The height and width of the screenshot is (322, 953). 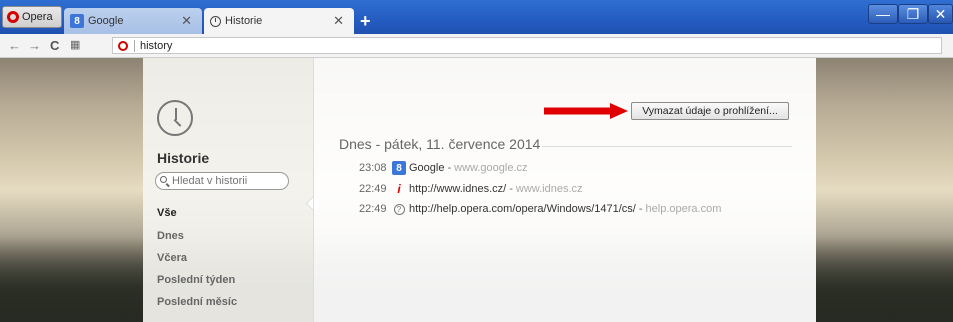 What do you see at coordinates (399, 209) in the screenshot?
I see `help-icon: ?` at bounding box center [399, 209].